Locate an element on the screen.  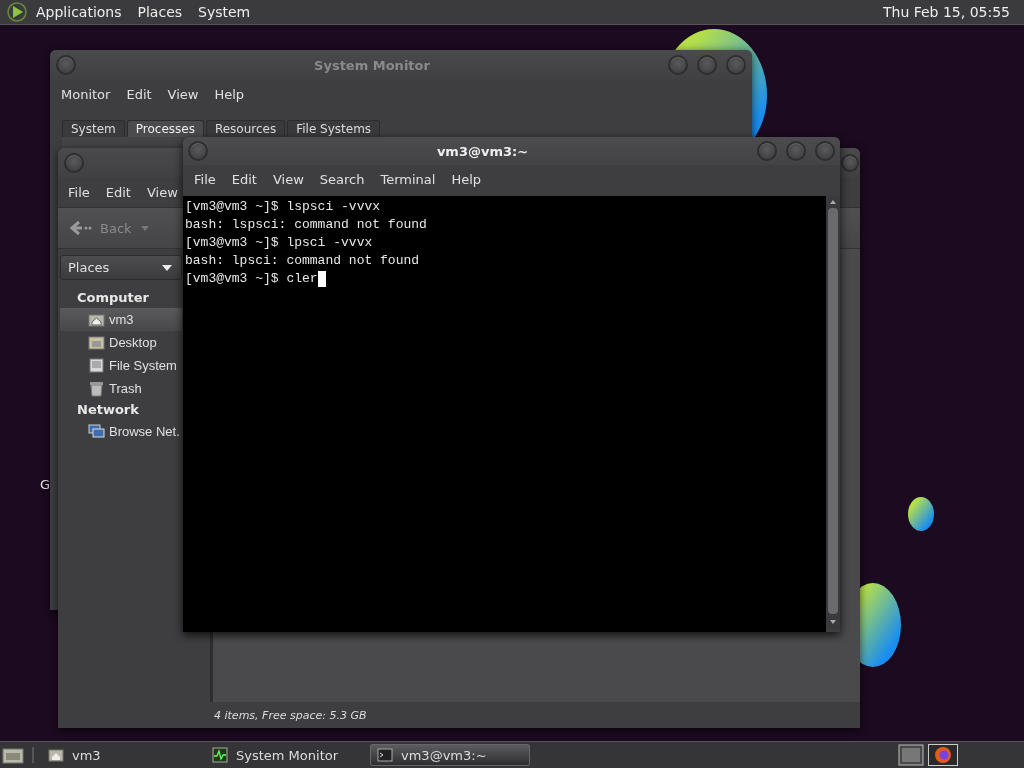
firefox-icon is located at coordinates (943, 755).